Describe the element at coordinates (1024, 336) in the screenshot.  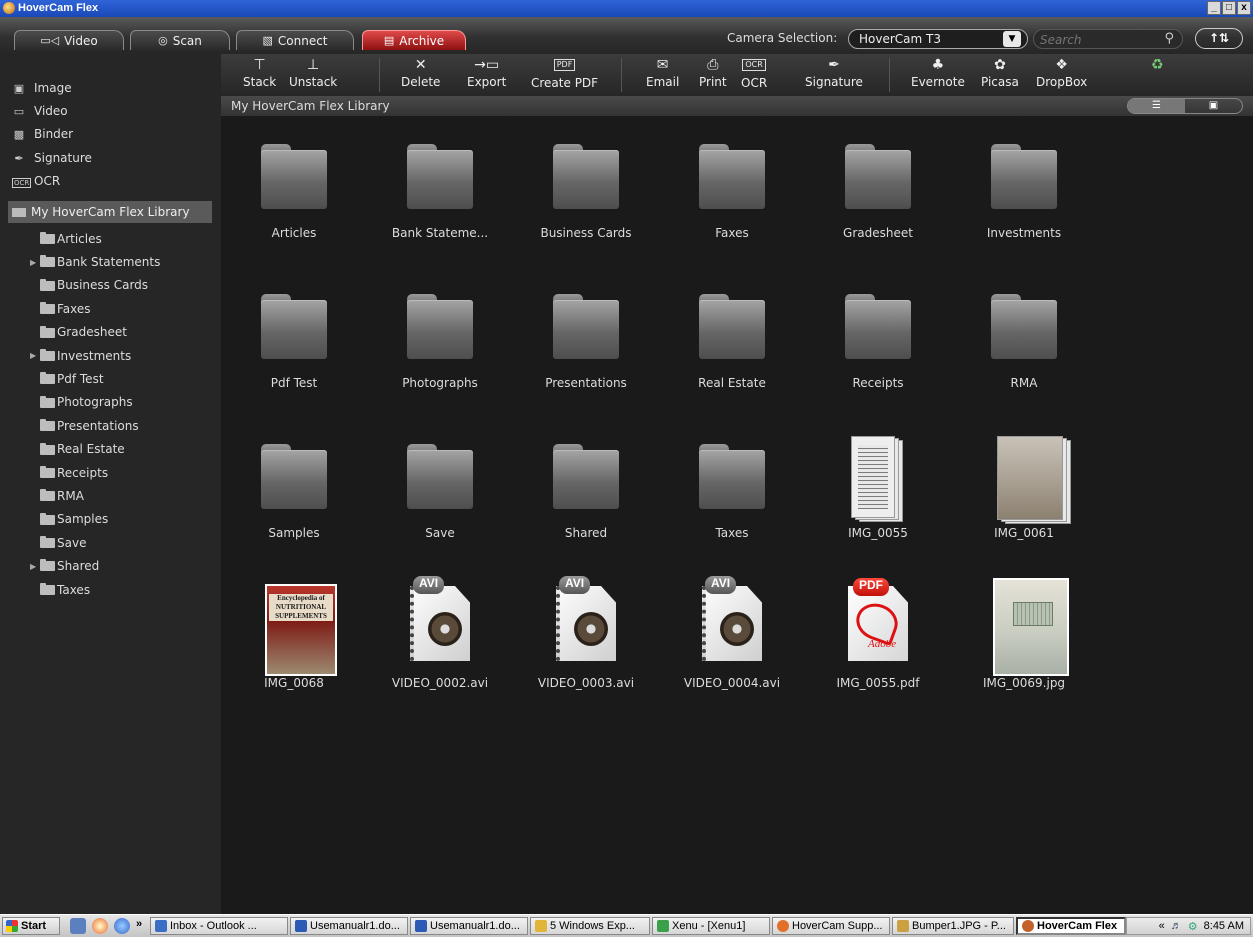
I see `grid-item-folder: RMA` at that location.